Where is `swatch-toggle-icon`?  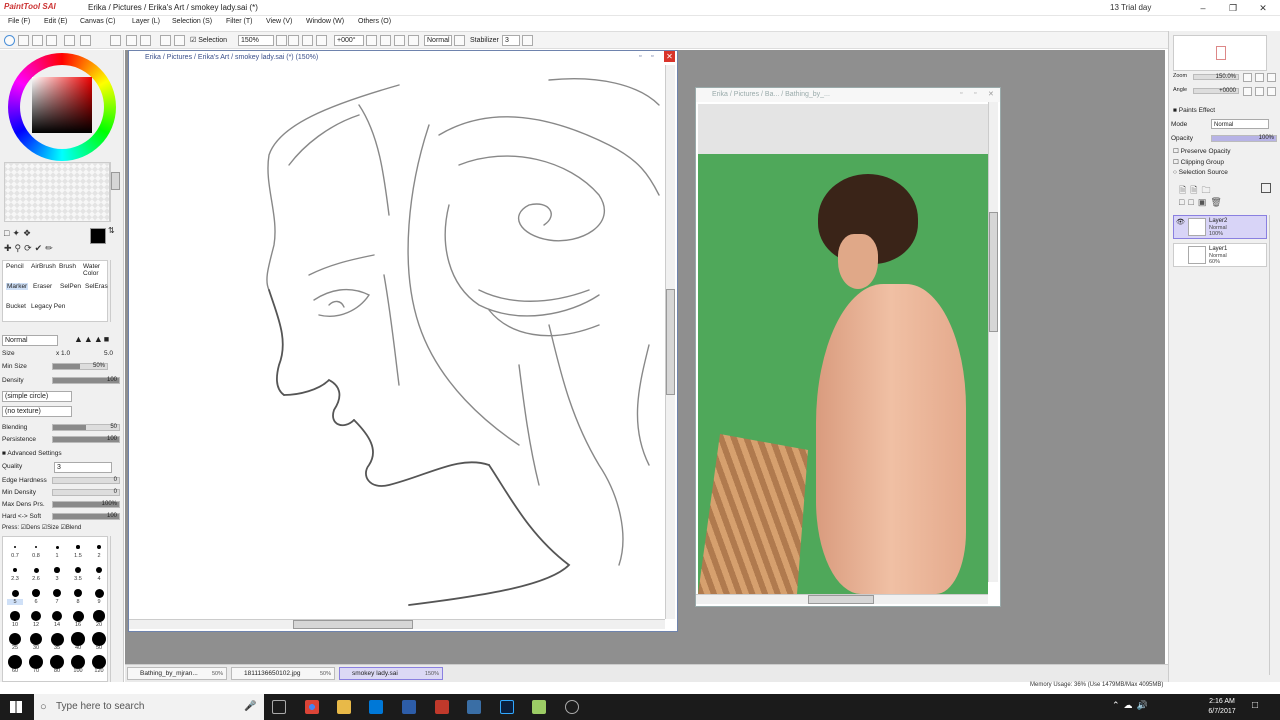 swatch-toggle-icon is located at coordinates (51, 40).